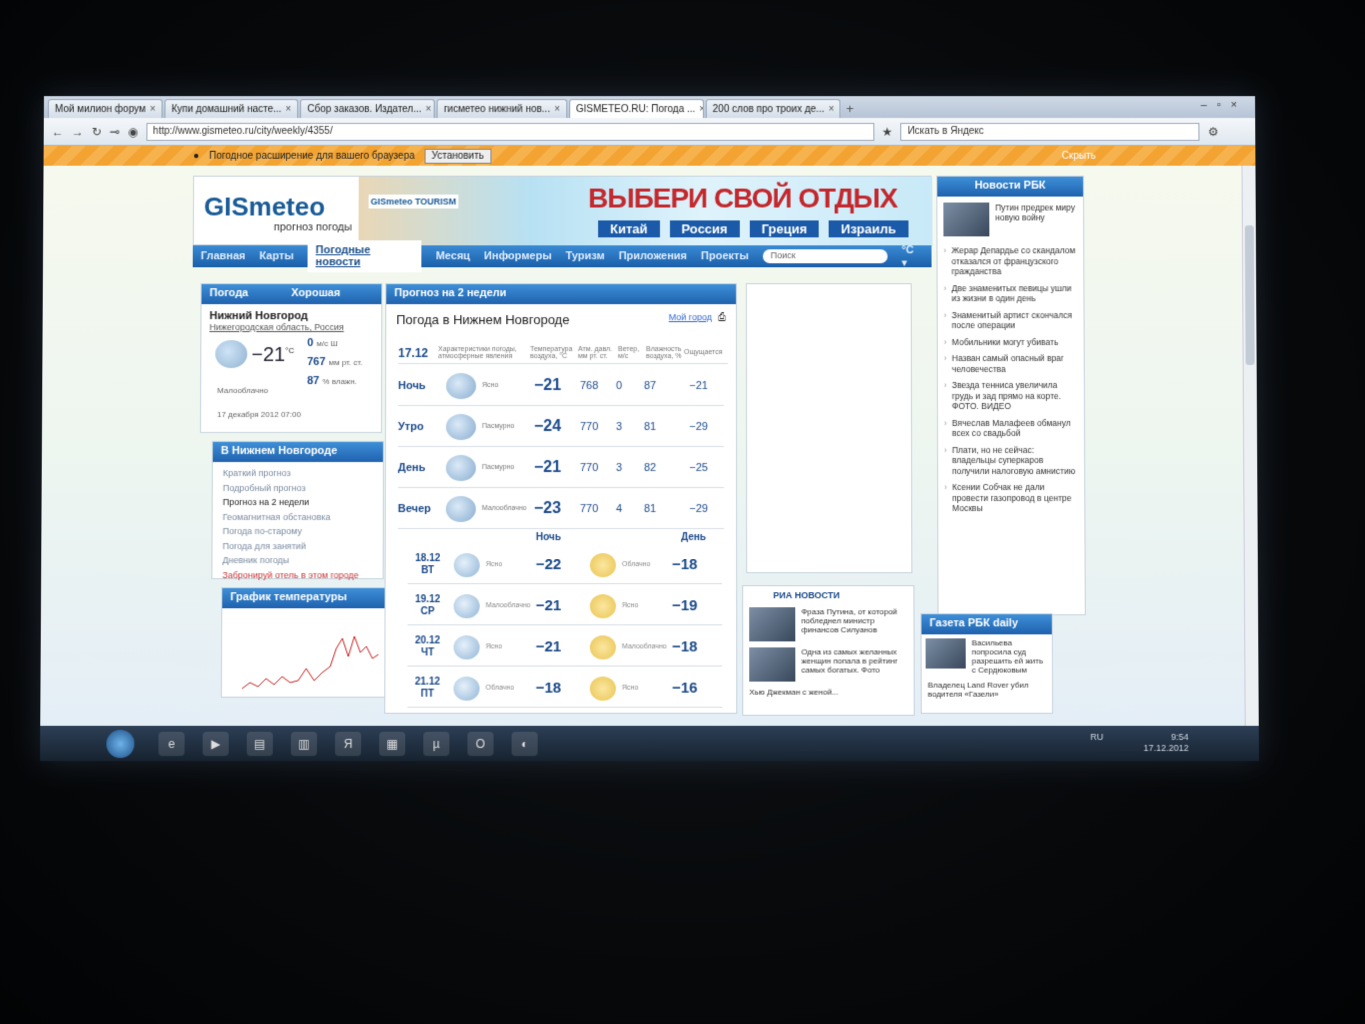 The height and width of the screenshot is (1024, 1365). What do you see at coordinates (725, 256) in the screenshot?
I see `menu-item: Проекты` at bounding box center [725, 256].